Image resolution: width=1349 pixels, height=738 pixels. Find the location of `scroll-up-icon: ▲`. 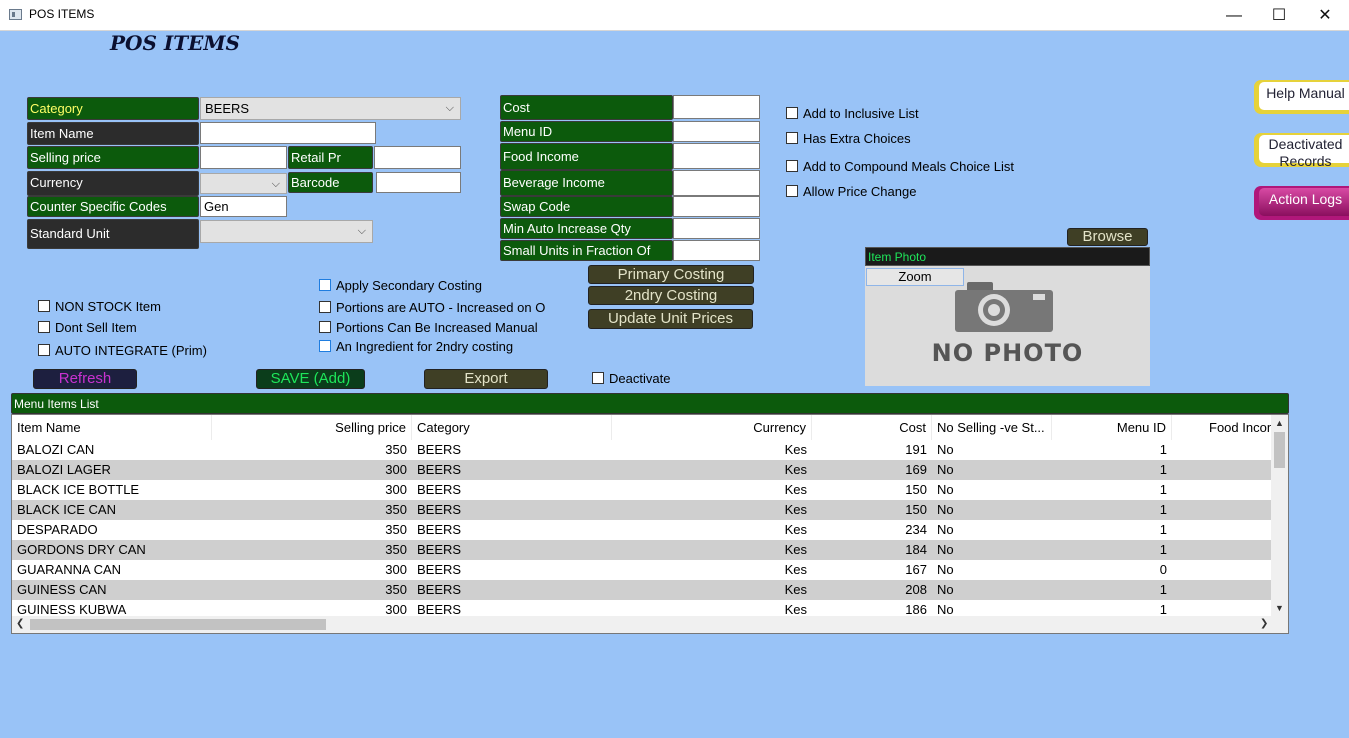

scroll-up-icon: ▲ is located at coordinates (1279, 423).